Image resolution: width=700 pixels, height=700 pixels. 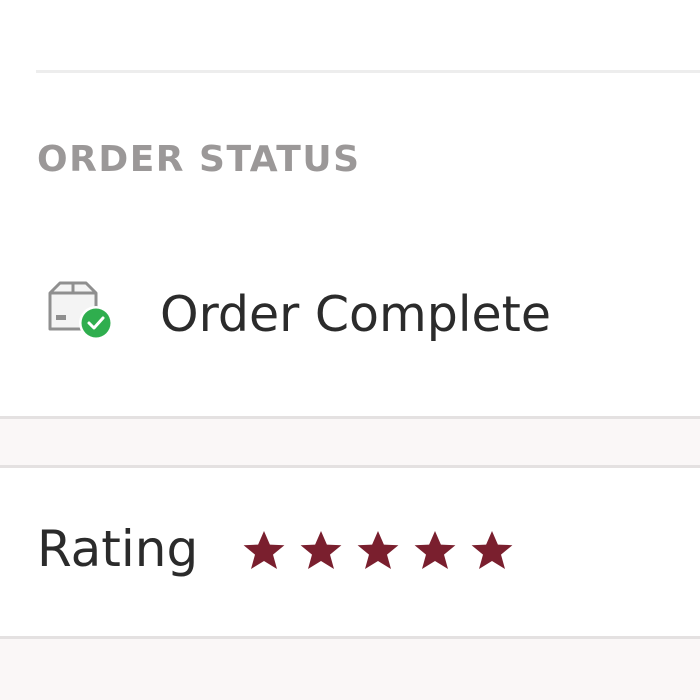 What do you see at coordinates (355, 314) in the screenshot?
I see `order-status-label: Order Complete` at bounding box center [355, 314].